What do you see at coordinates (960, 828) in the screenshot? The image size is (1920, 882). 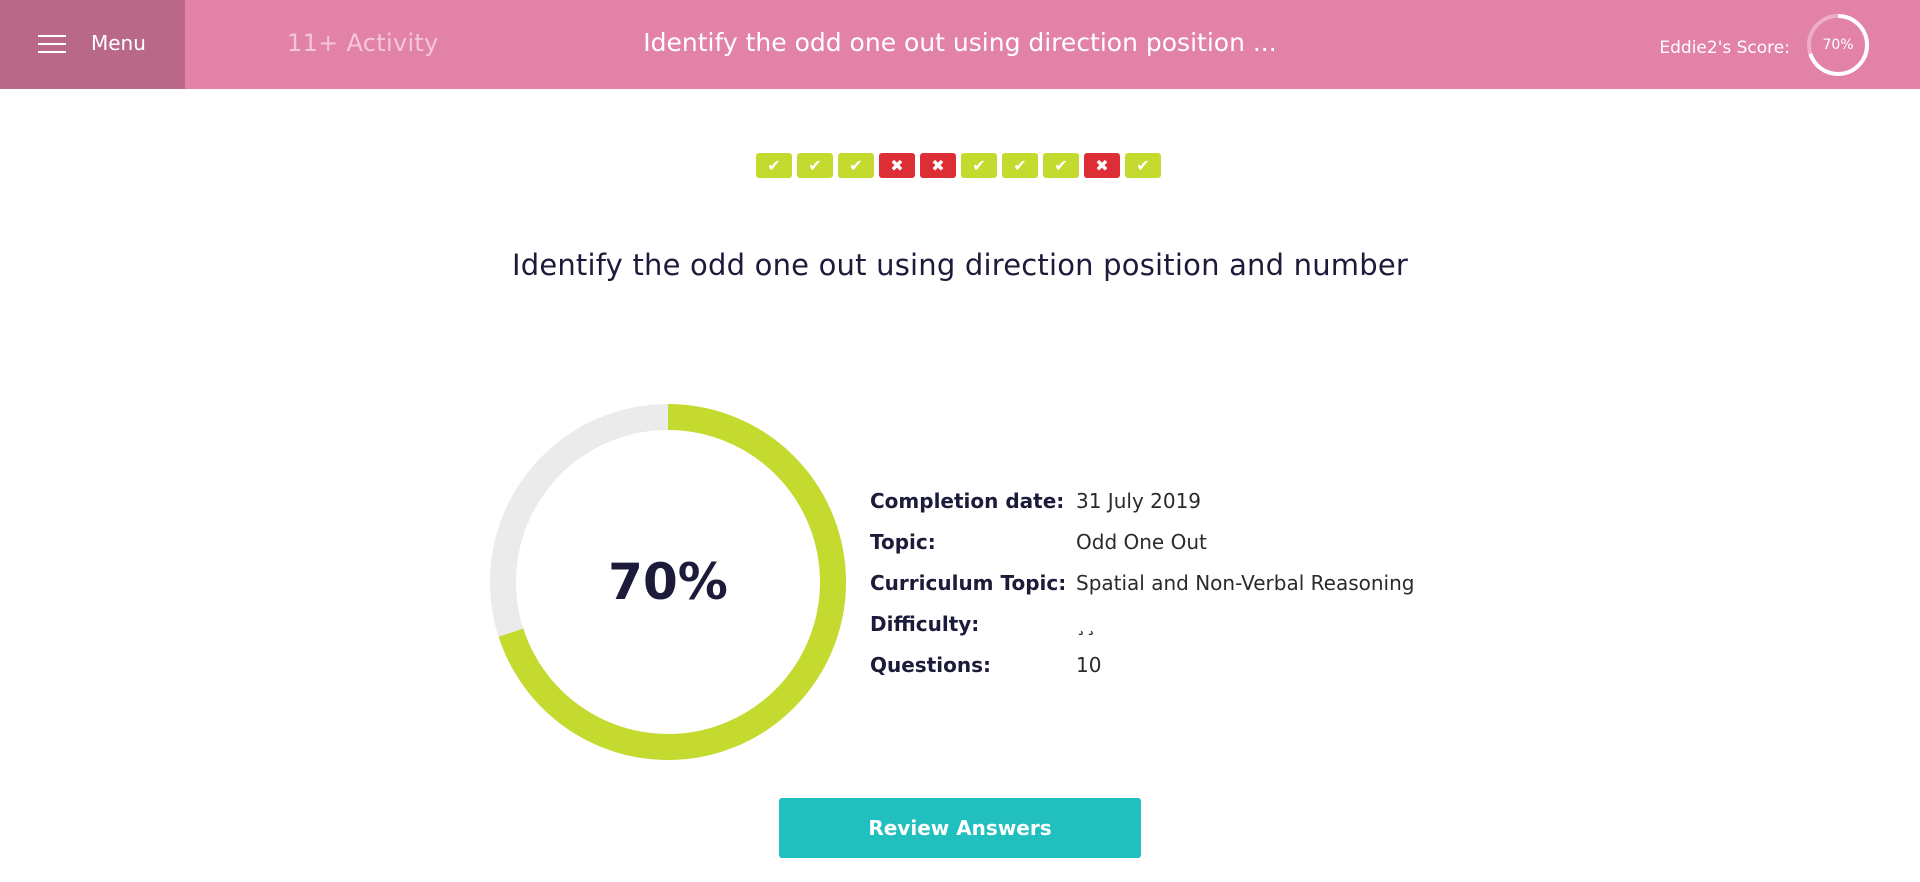 I see `review-answers-button: Review Answers` at bounding box center [960, 828].